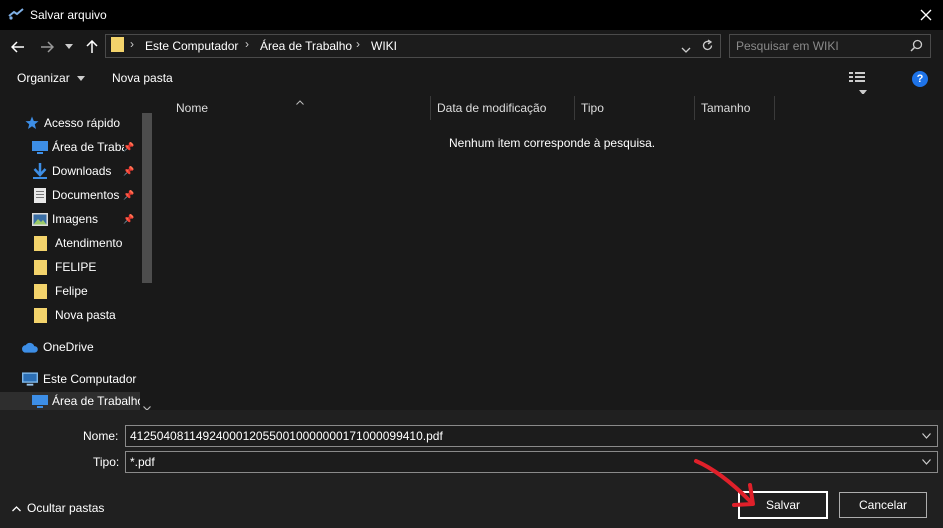  Describe the element at coordinates (724, 483) in the screenshot. I see `annotation-arrow-icon` at that location.